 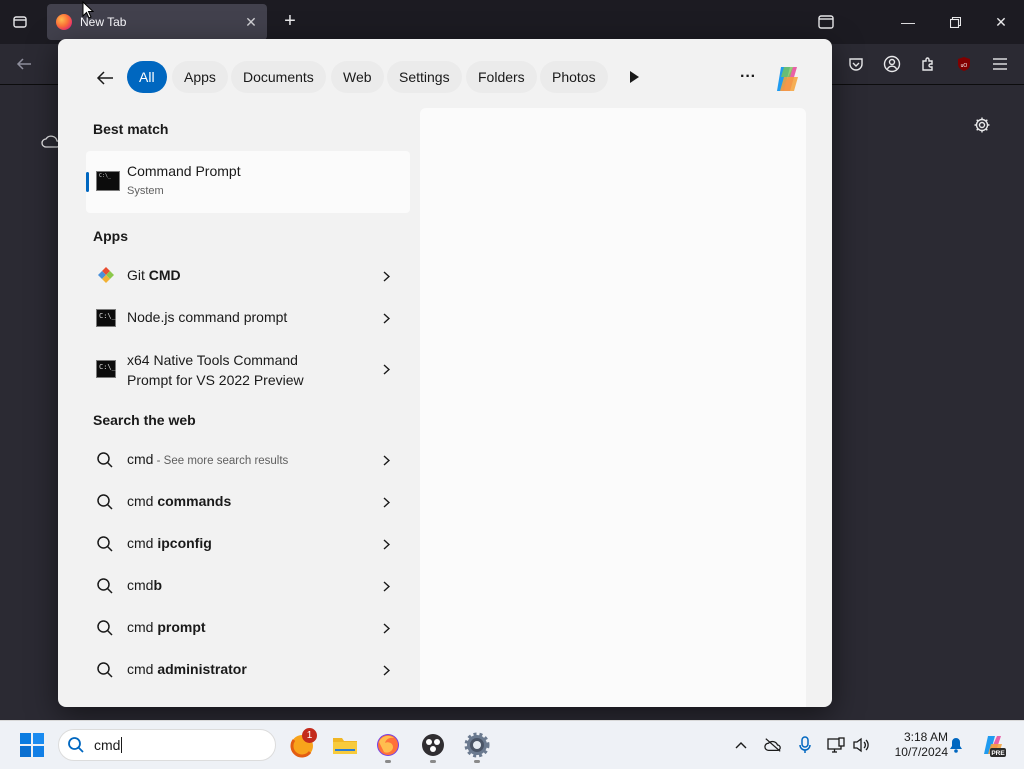 What do you see at coordinates (748, 78) in the screenshot?
I see `more-options-button: ···` at bounding box center [748, 78].